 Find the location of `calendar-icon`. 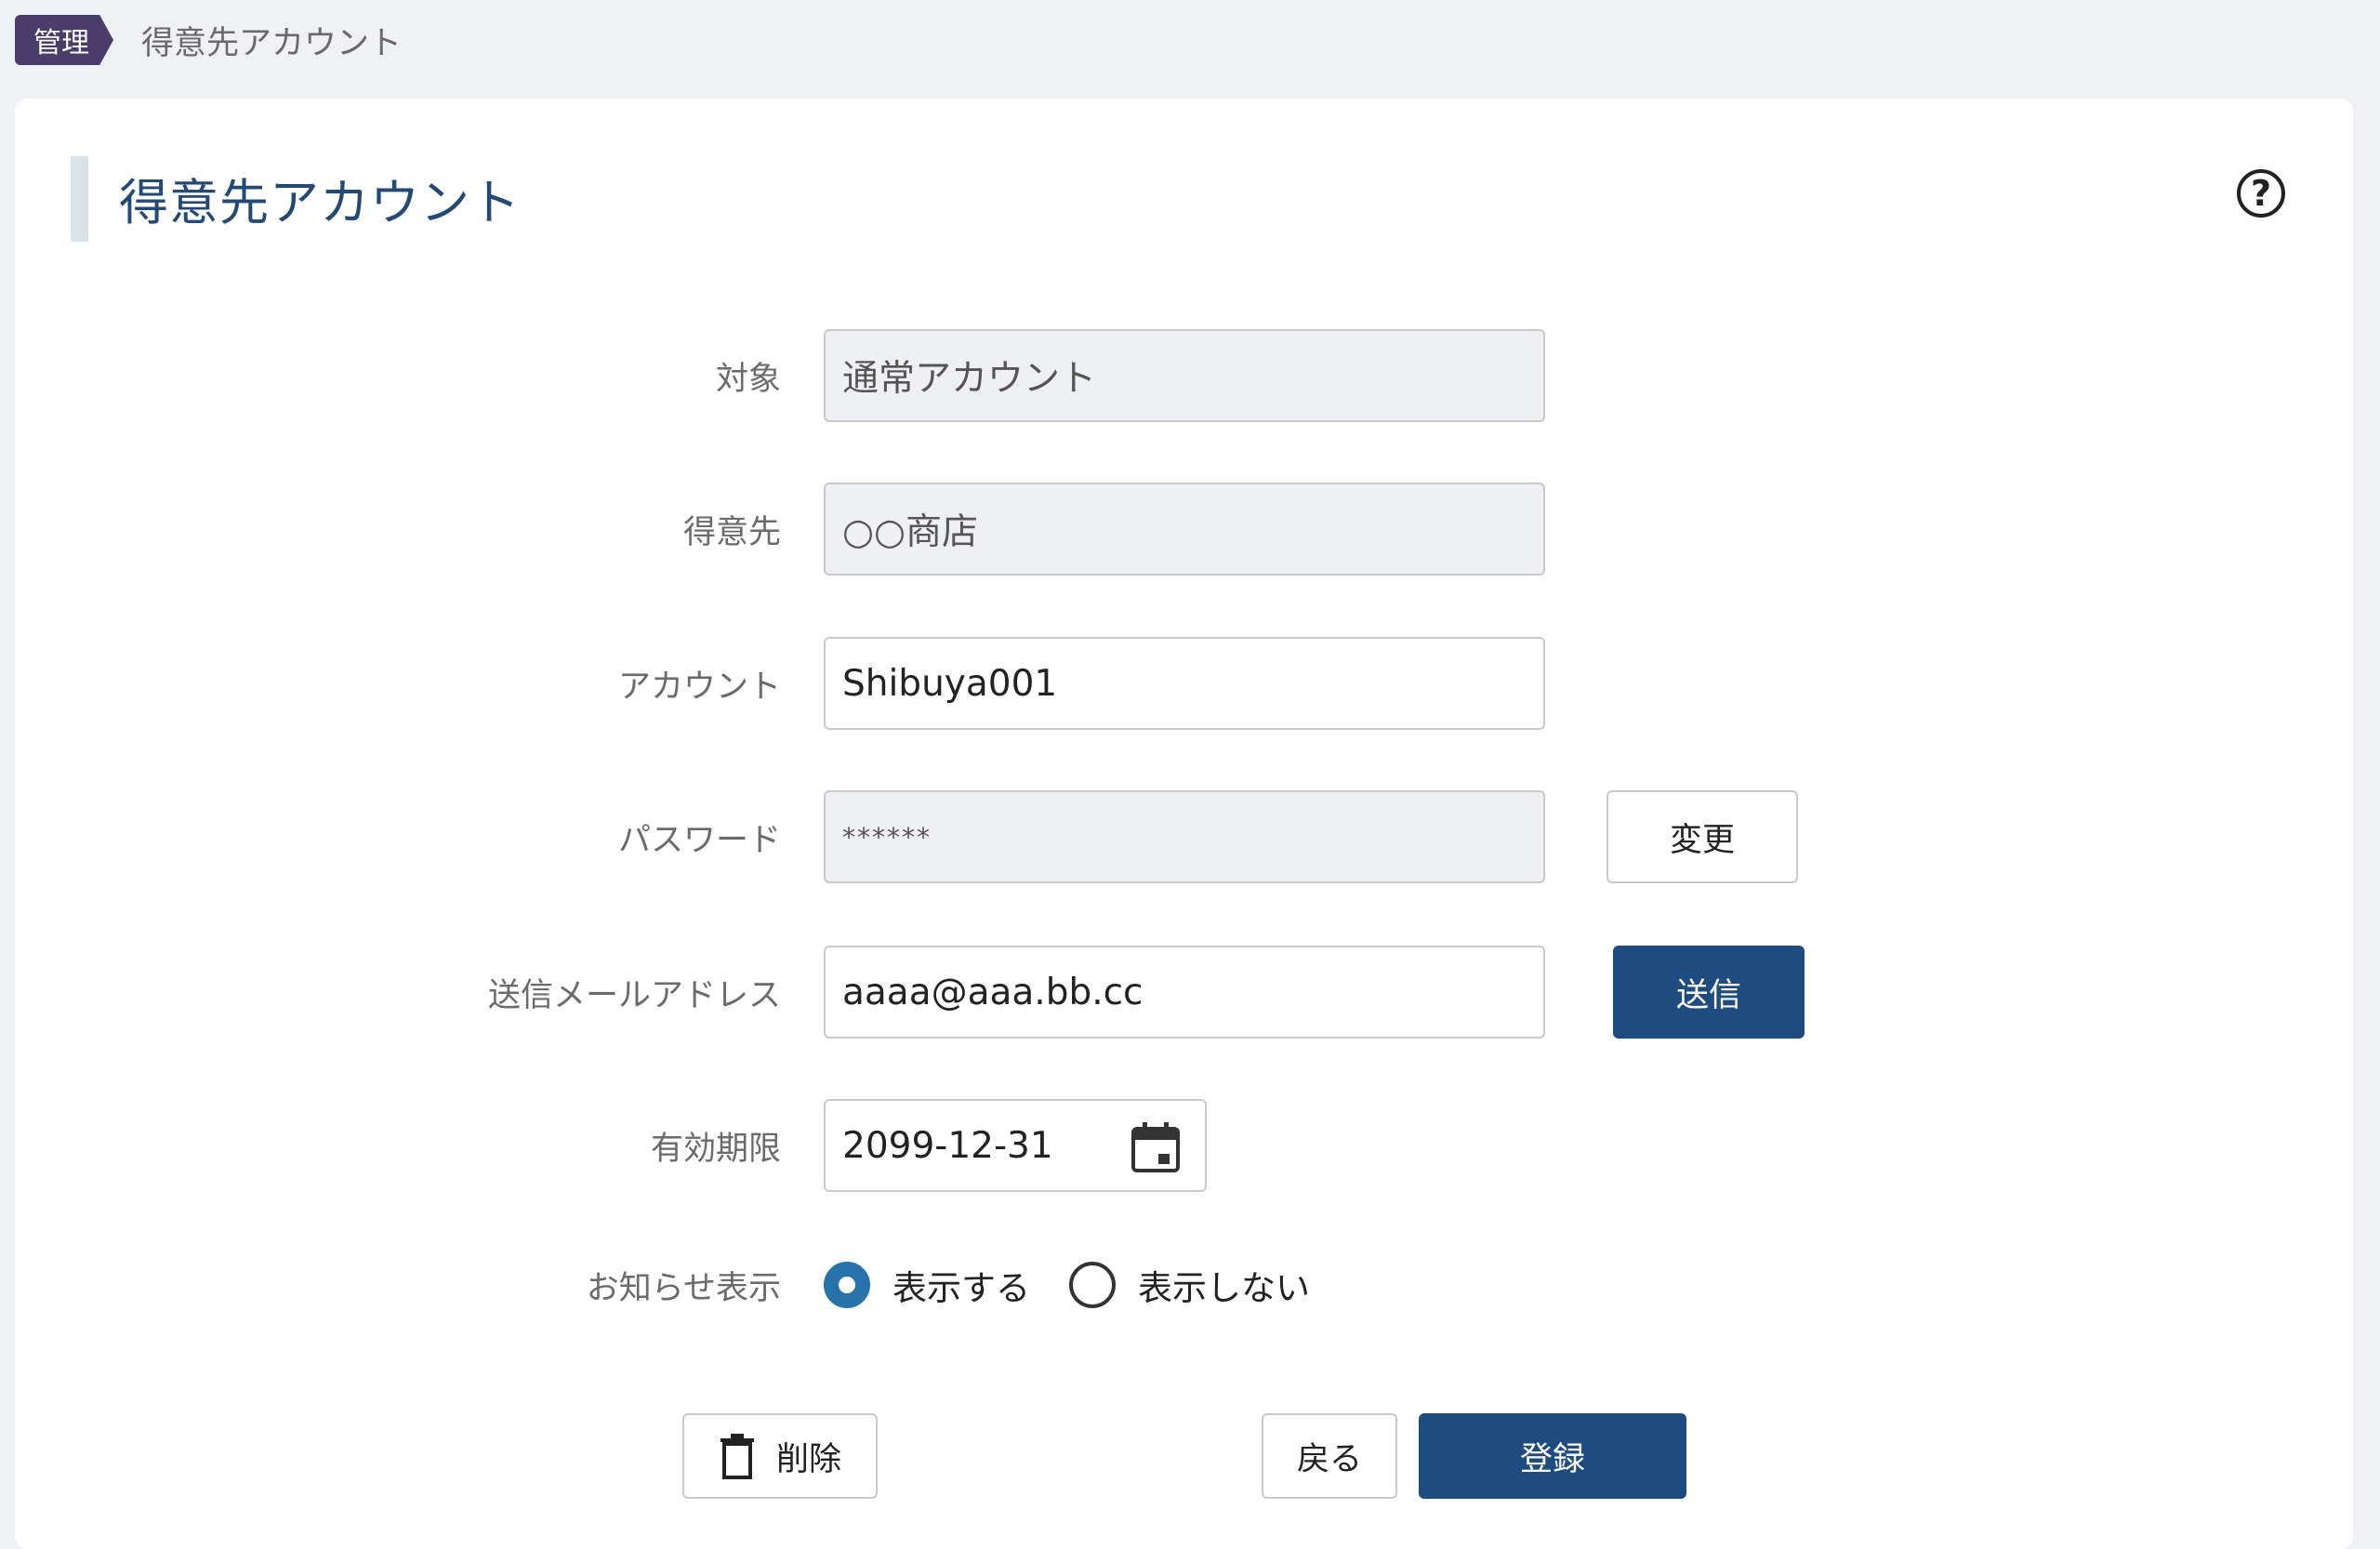

calendar-icon is located at coordinates (1155, 1147).